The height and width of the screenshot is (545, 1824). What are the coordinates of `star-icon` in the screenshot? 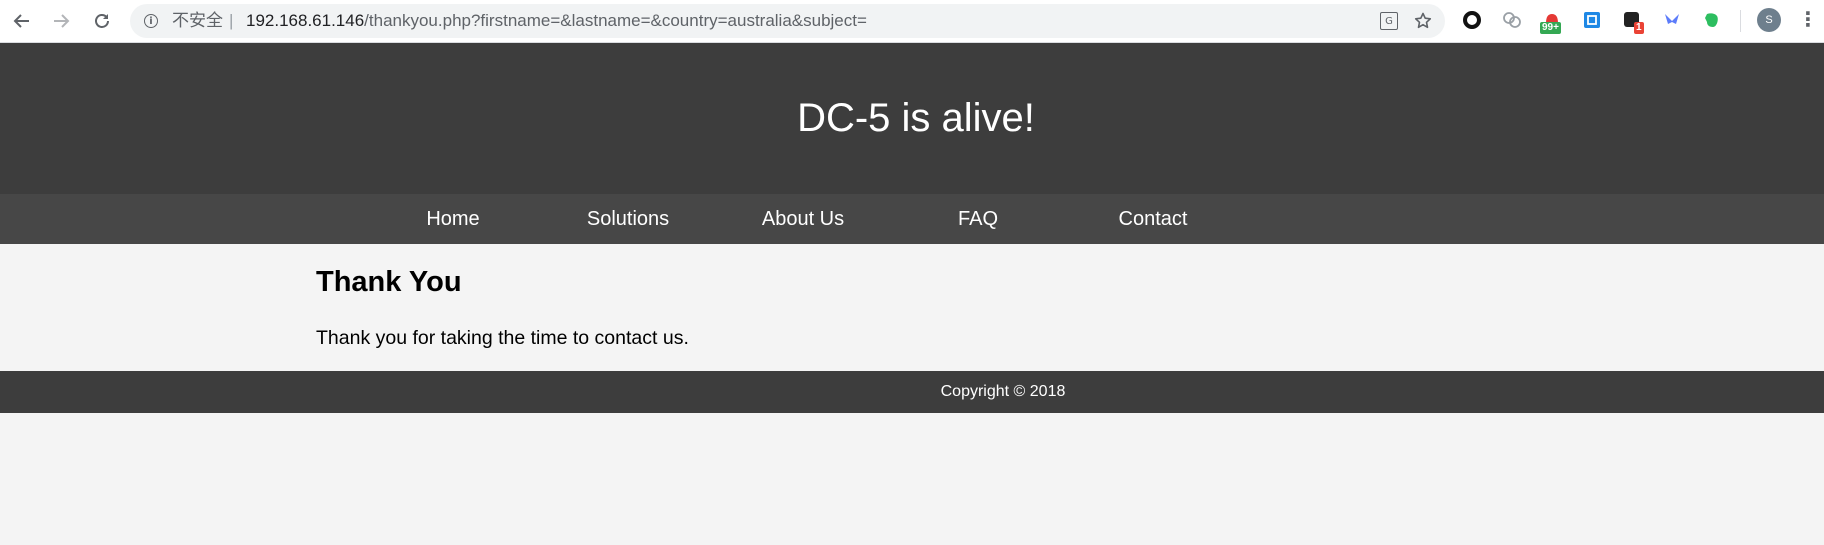 It's located at (1423, 20).